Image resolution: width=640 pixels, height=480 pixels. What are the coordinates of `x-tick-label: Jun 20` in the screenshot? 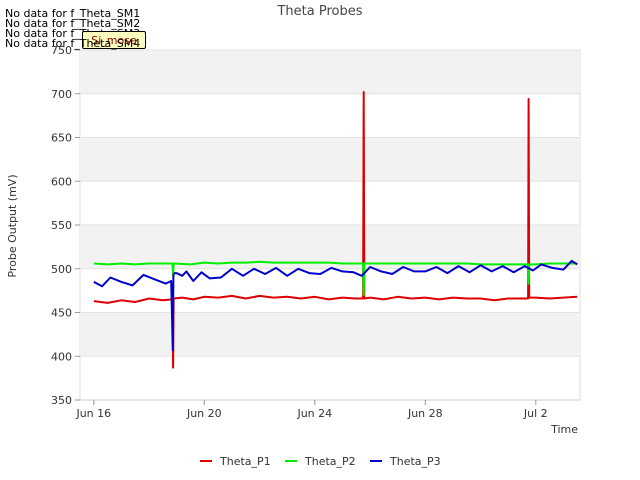 It's located at (204, 413).